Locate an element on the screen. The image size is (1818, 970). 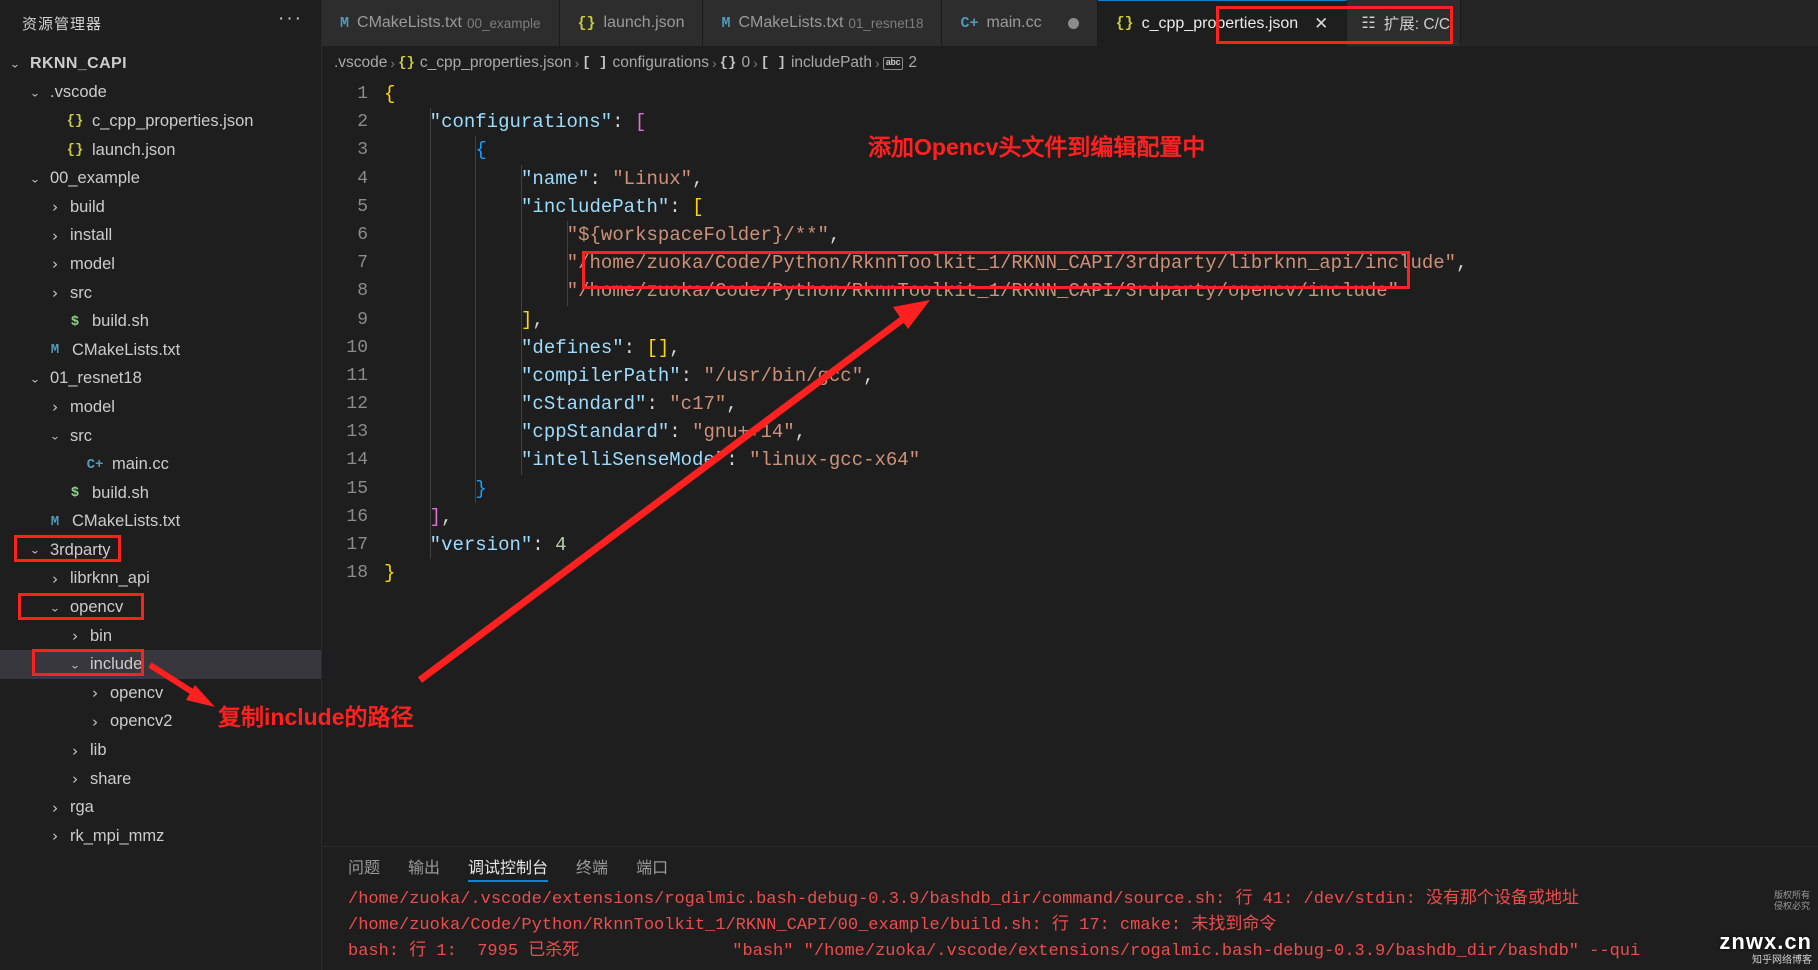
tree-item-share: › share is located at coordinates (160, 779).